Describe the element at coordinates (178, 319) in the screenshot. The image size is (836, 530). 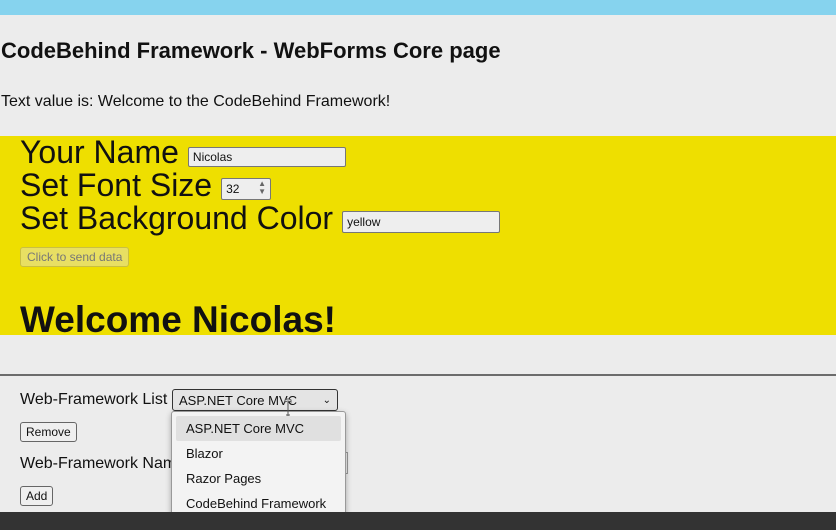
I see `welcome-heading: Welcome Nicolas!` at that location.